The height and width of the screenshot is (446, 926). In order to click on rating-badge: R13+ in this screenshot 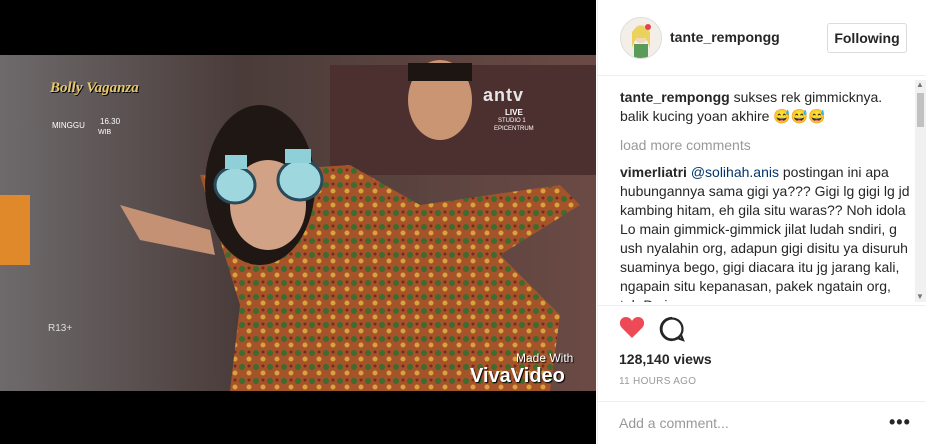, I will do `click(60, 328)`.